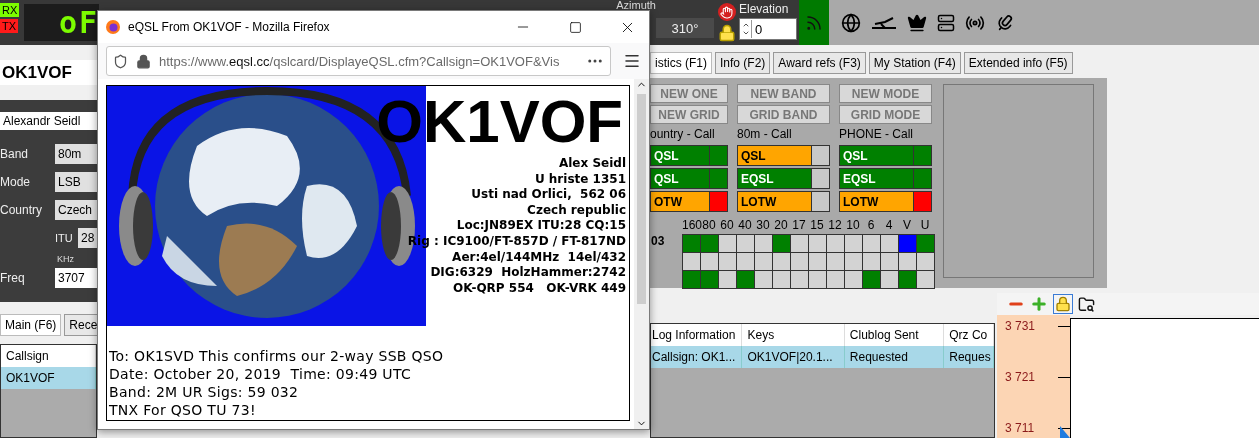 This screenshot has height=438, width=1259. I want to click on address-line: U hriste 1351, so click(580, 179).